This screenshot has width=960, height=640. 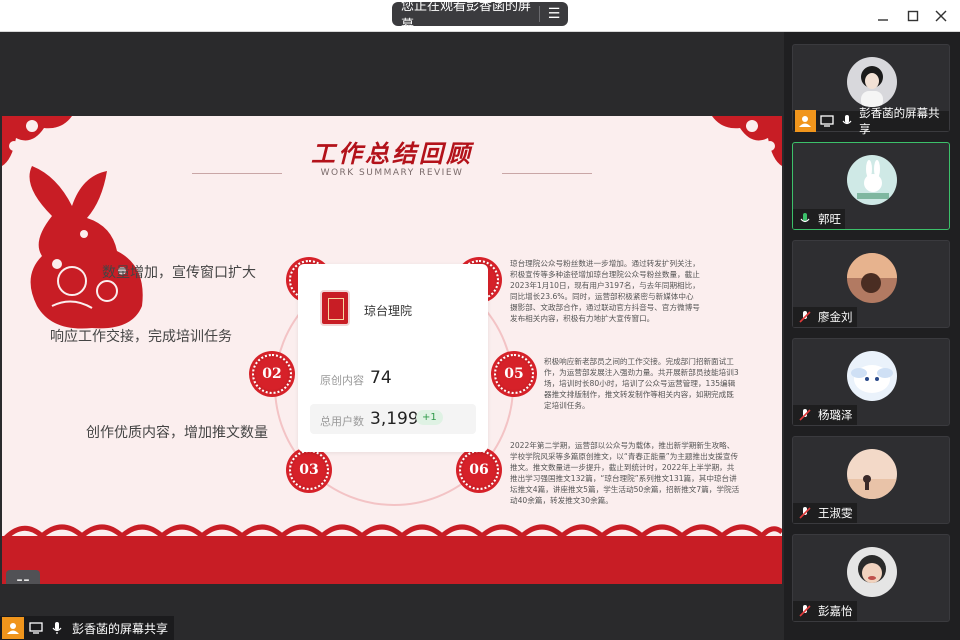 I want to click on participant-name: 王淑雯, so click(x=835, y=513).